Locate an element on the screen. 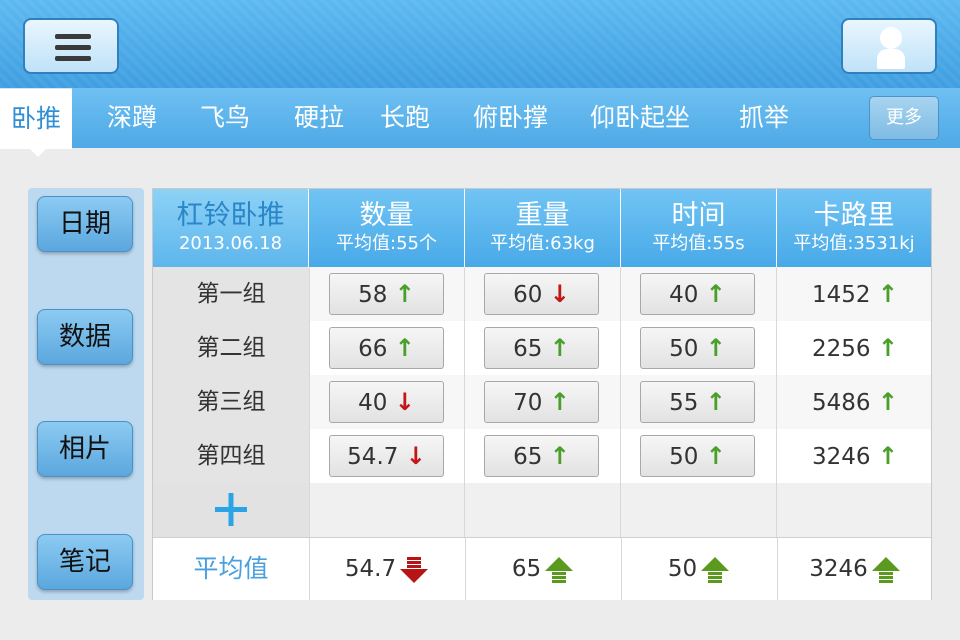 This screenshot has height=640, width=960. column-title: 数量 is located at coordinates (386, 215).